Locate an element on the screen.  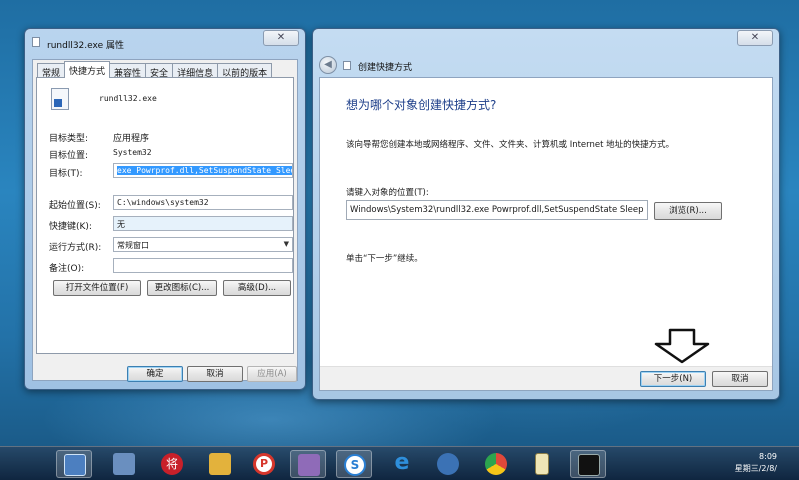
taskbar-item-cmd is located at coordinates (588, 464).